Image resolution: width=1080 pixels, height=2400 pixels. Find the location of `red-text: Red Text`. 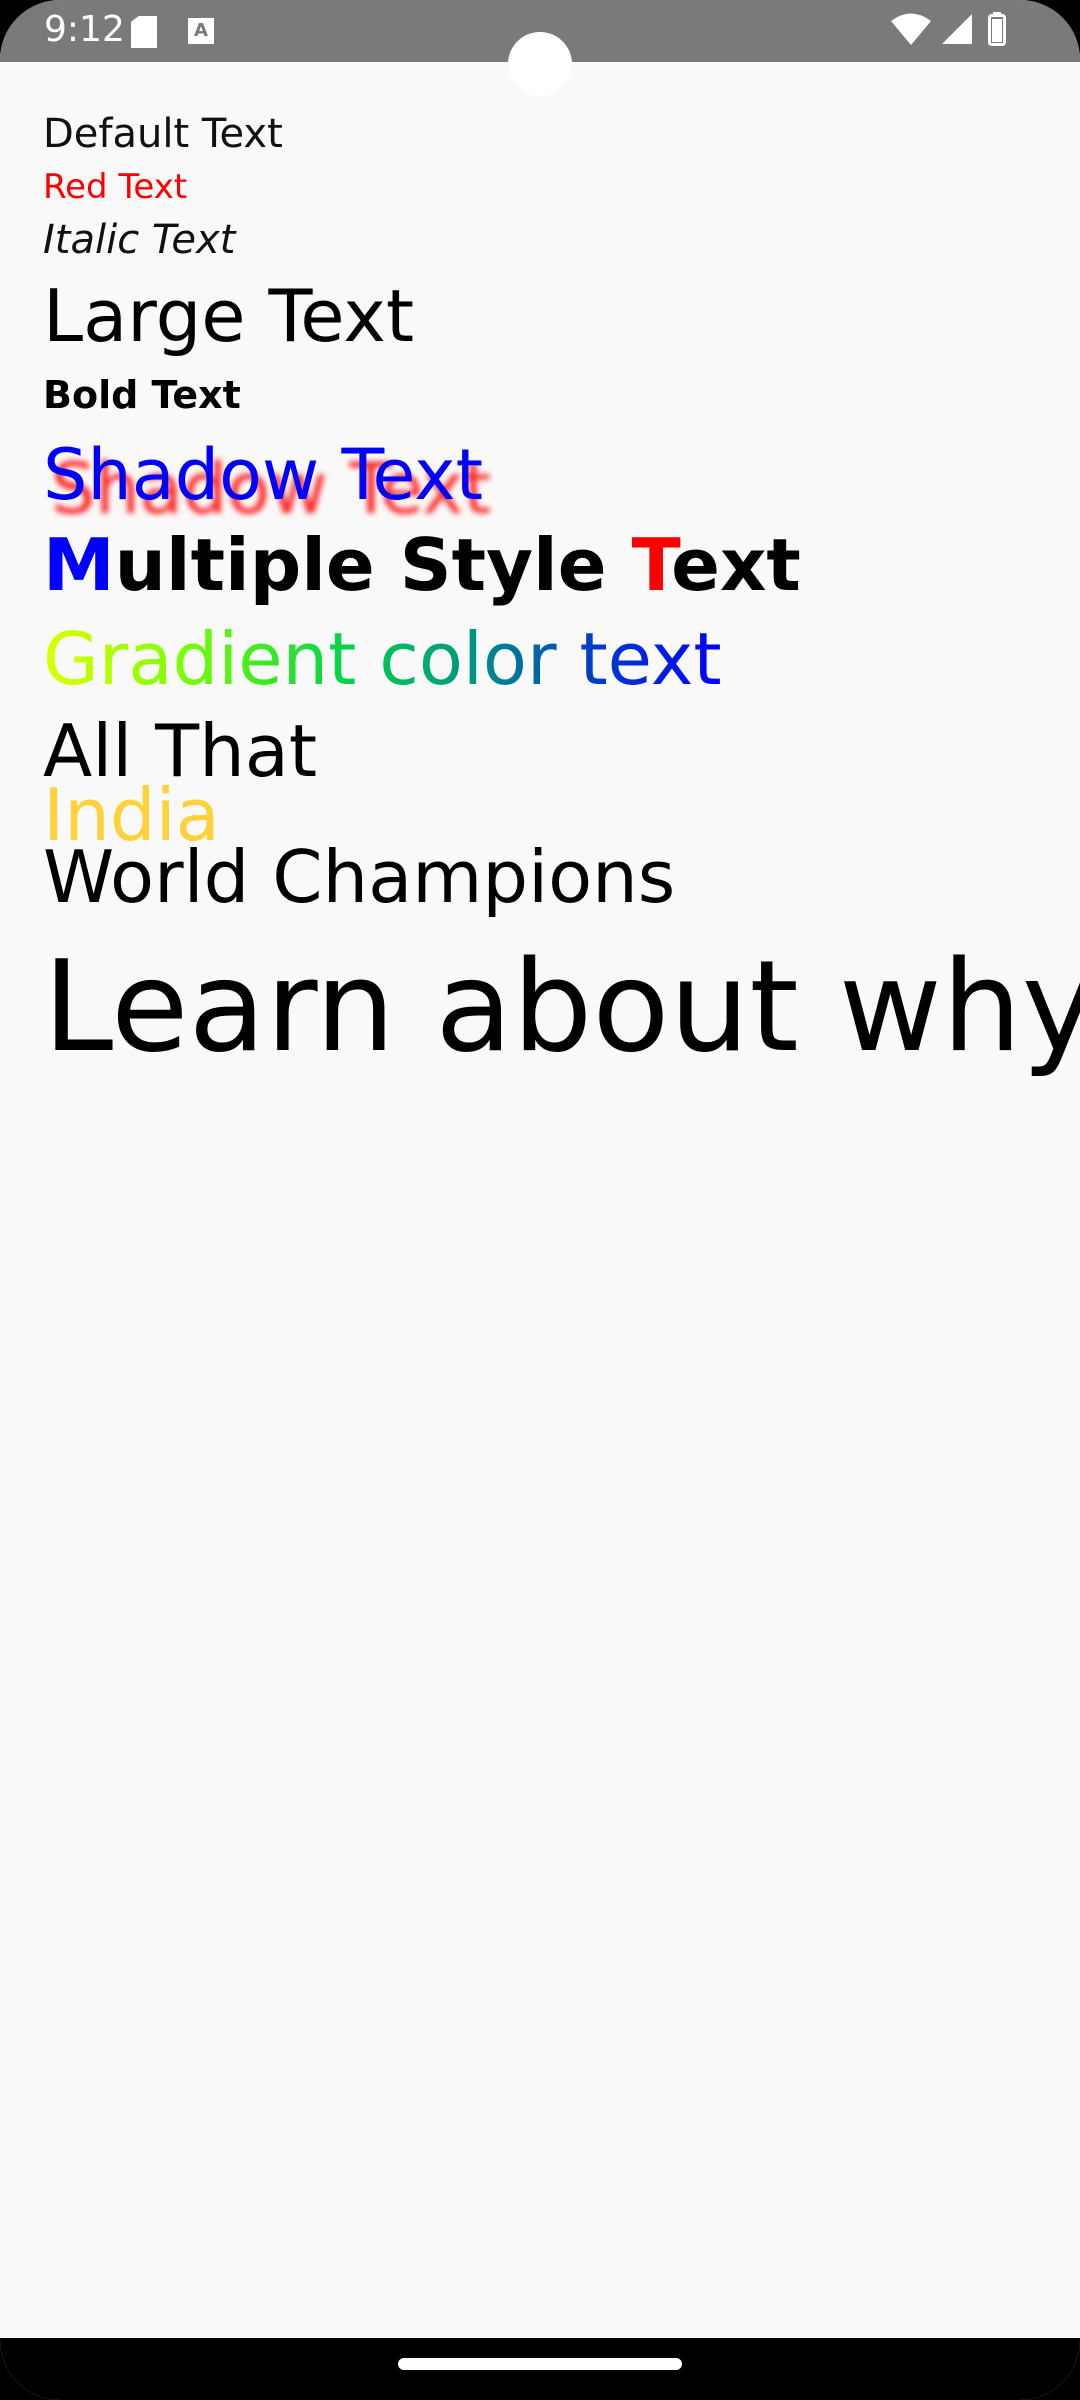

red-text: Red Text is located at coordinates (115, 187).